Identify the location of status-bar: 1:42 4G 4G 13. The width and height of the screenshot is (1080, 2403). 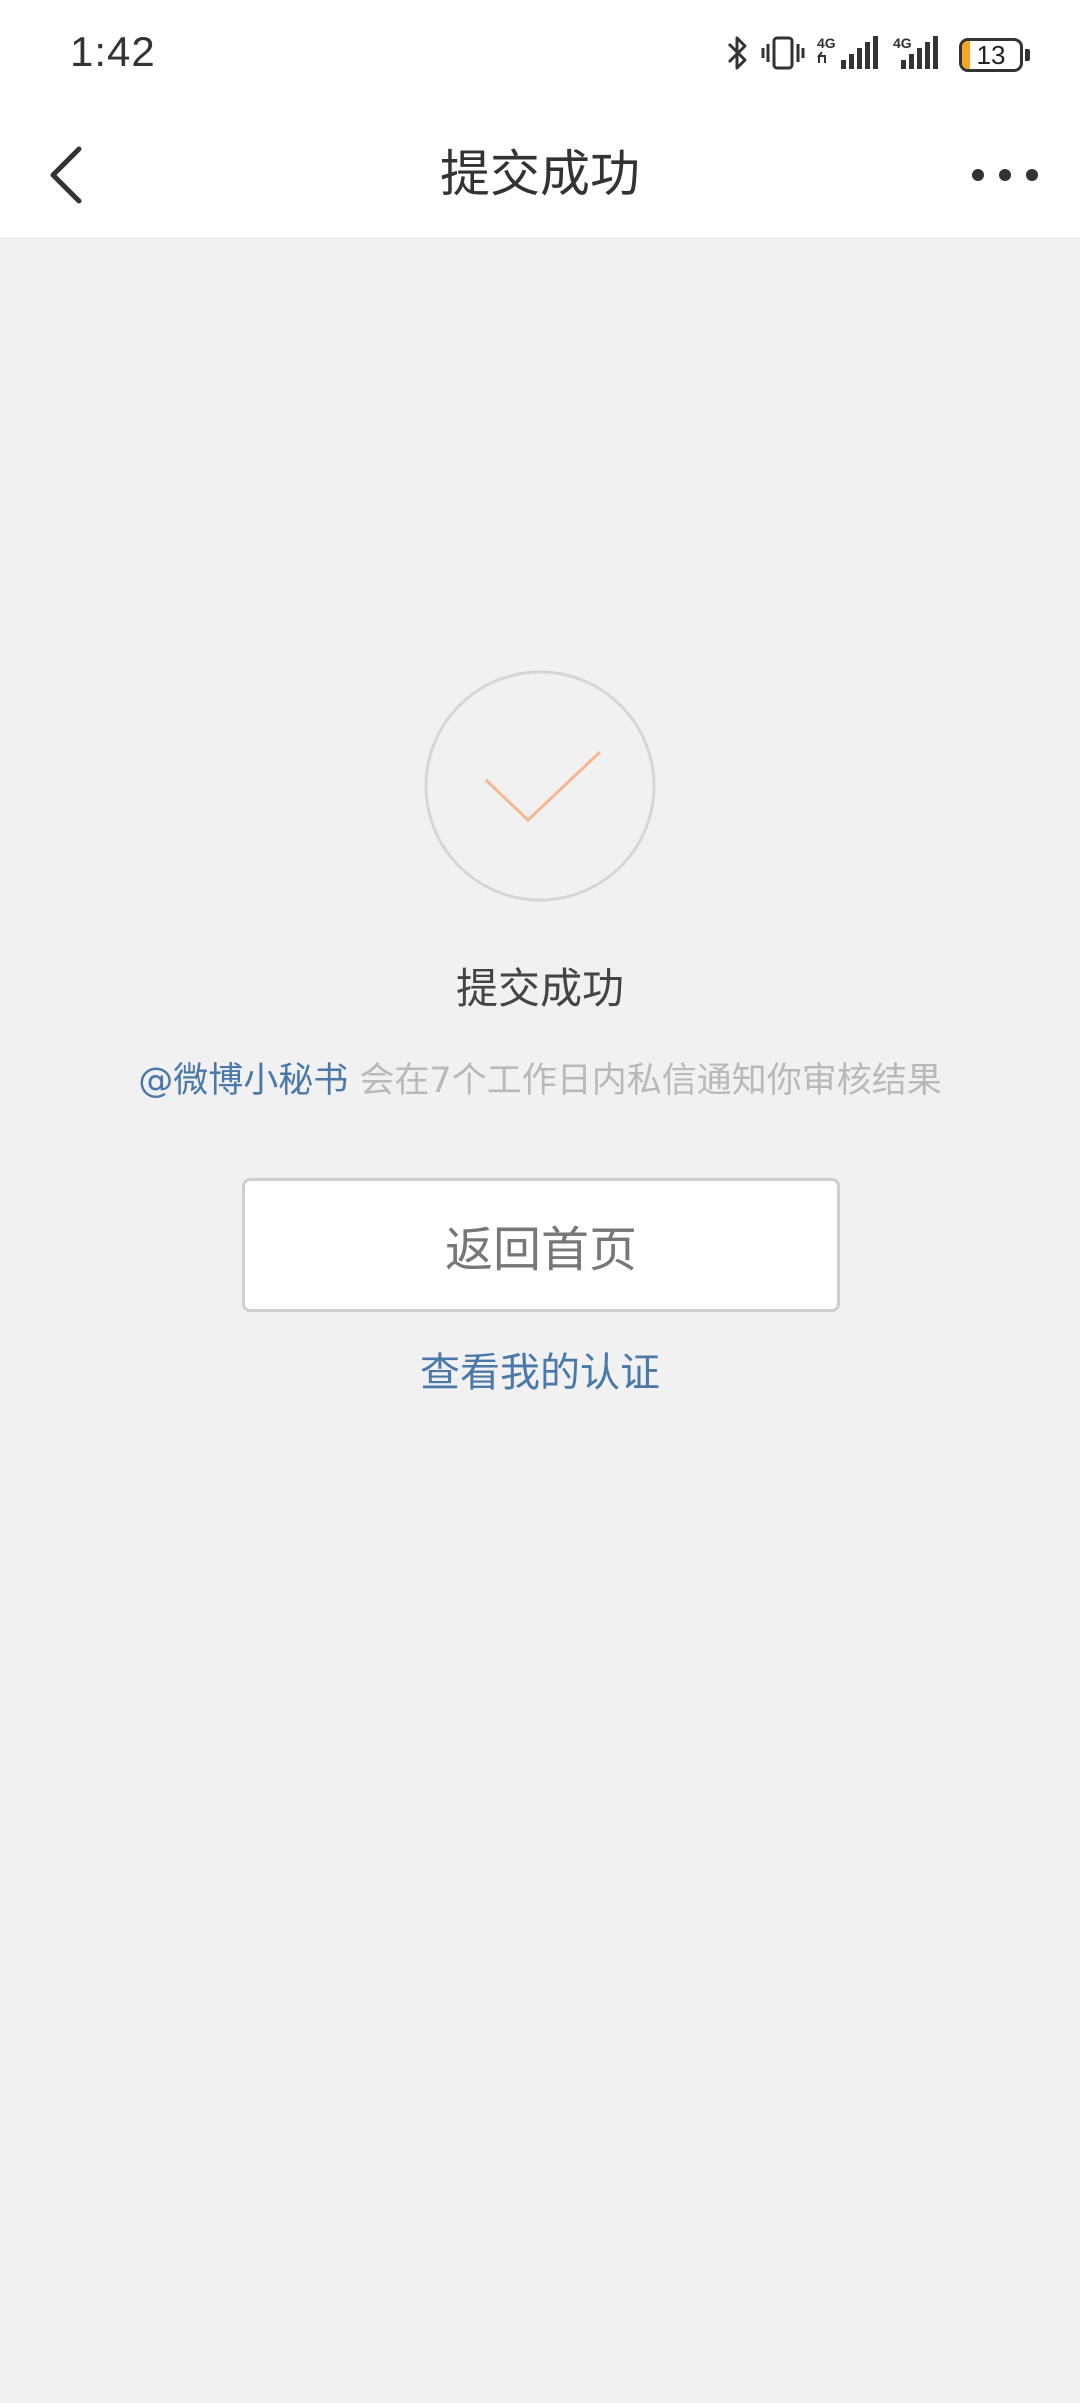
(540, 55).